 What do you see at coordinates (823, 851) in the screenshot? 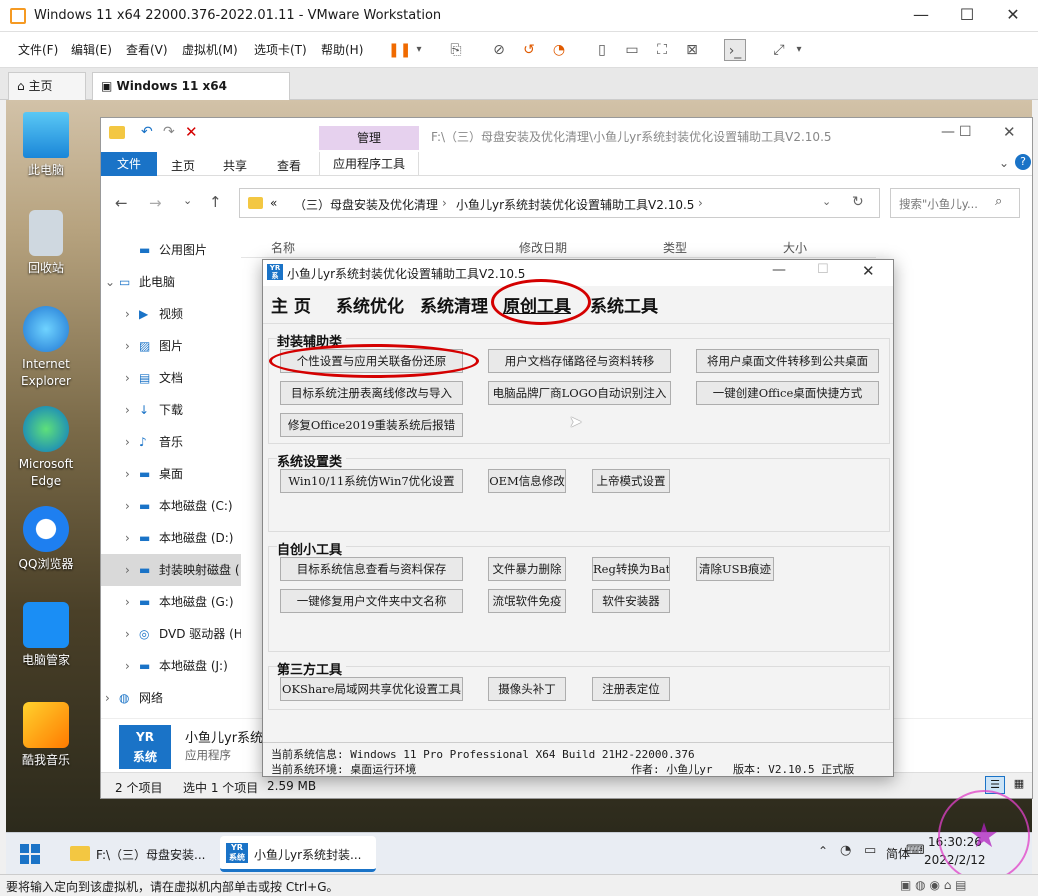
I see `tray-overflow-icon: ⌃` at bounding box center [823, 851].